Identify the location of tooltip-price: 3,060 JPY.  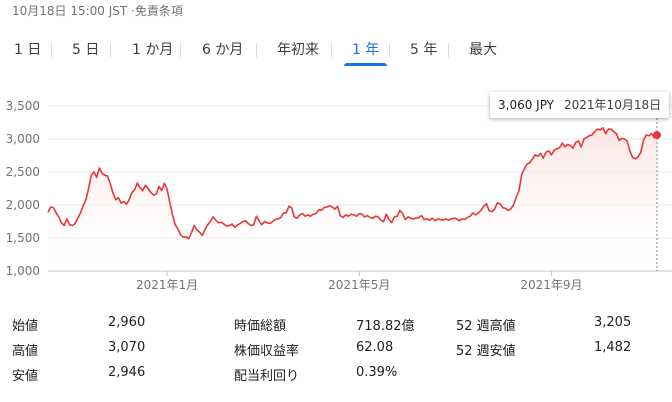
(526, 105).